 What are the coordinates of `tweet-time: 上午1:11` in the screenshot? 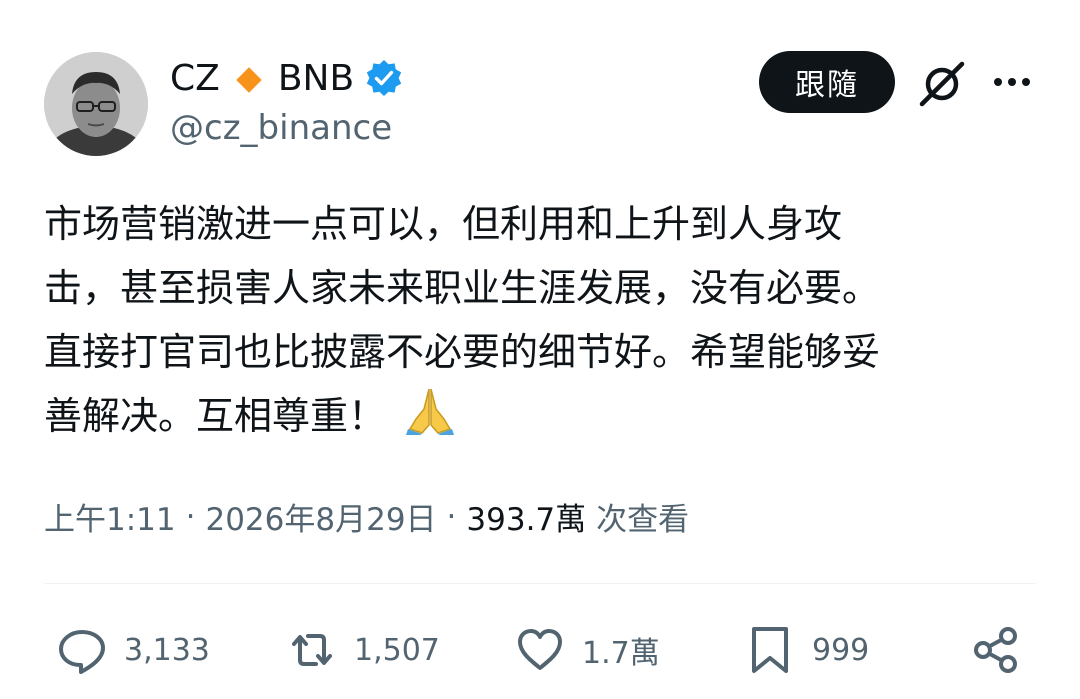 It's located at (110, 516).